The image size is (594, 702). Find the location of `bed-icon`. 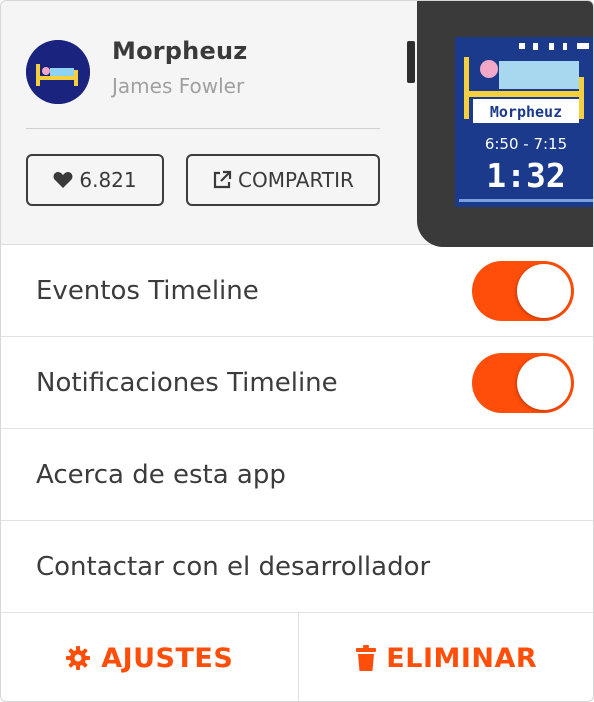

bed-icon is located at coordinates (58, 72).